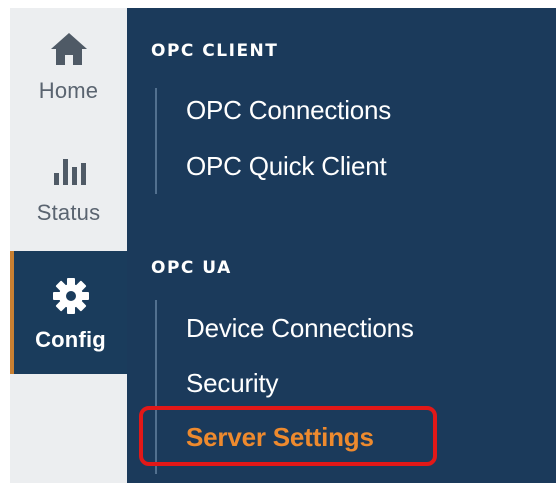 This screenshot has width=556, height=483. Describe the element at coordinates (280, 437) in the screenshot. I see `menu-item-server-settings: Server Settings` at that location.